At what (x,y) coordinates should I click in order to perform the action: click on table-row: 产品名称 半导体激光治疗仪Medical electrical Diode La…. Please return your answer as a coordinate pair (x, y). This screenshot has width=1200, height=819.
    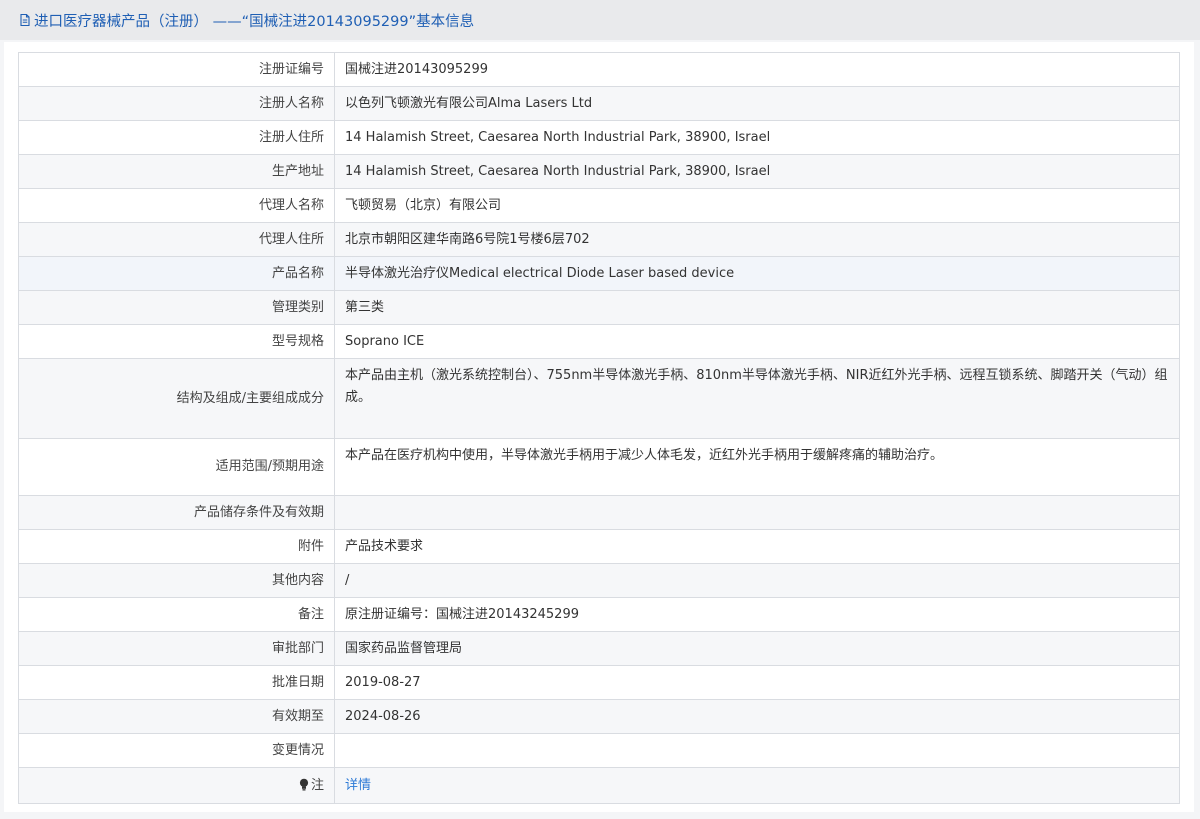
    Looking at the image, I should click on (599, 273).